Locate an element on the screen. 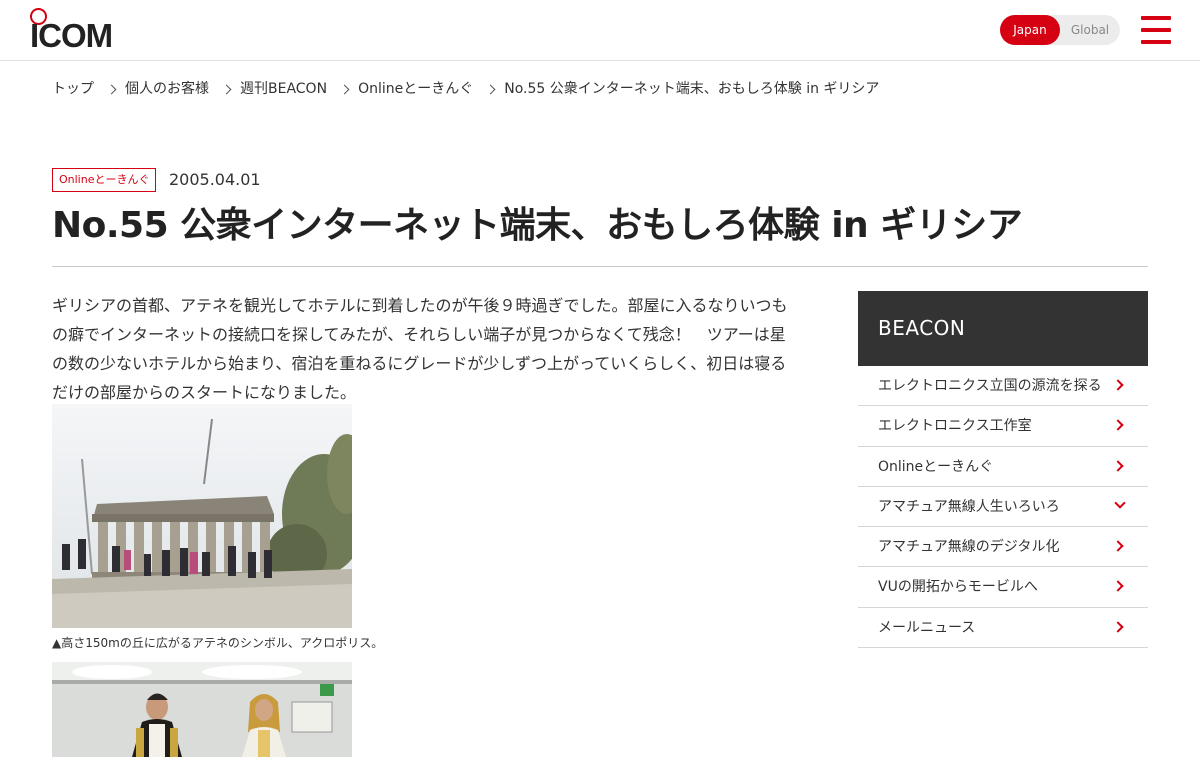 The width and height of the screenshot is (1200, 757). sidebar-item-label: VUの開拓からモービルへ is located at coordinates (958, 587).